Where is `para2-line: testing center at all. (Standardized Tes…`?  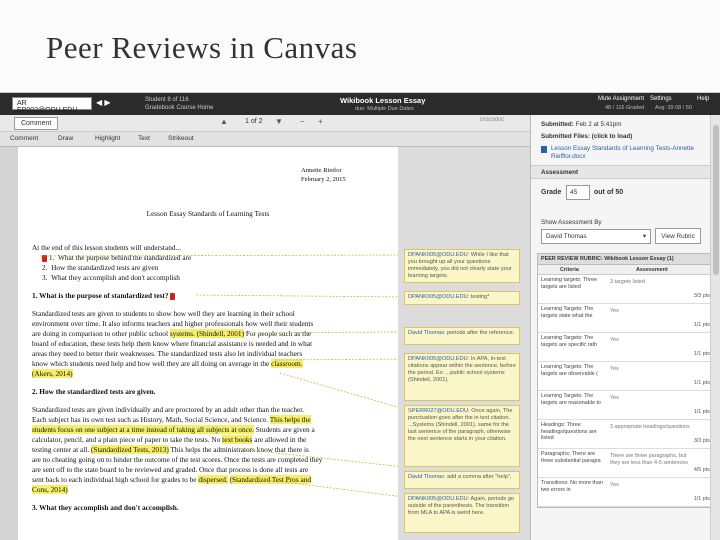
para2-line: testing center at all. (Standardized Tes… is located at coordinates (170, 449).